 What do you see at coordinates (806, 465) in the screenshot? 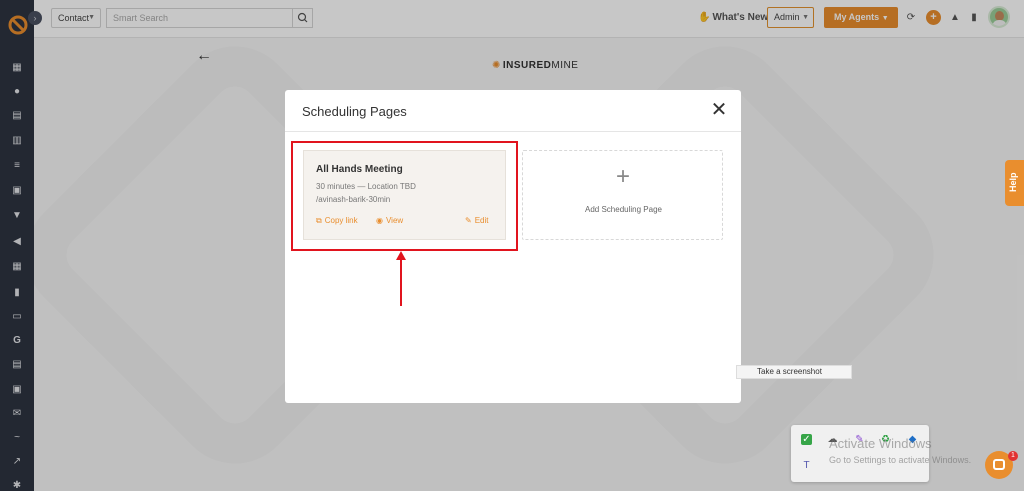
I see `teams-icon: T` at bounding box center [806, 465].